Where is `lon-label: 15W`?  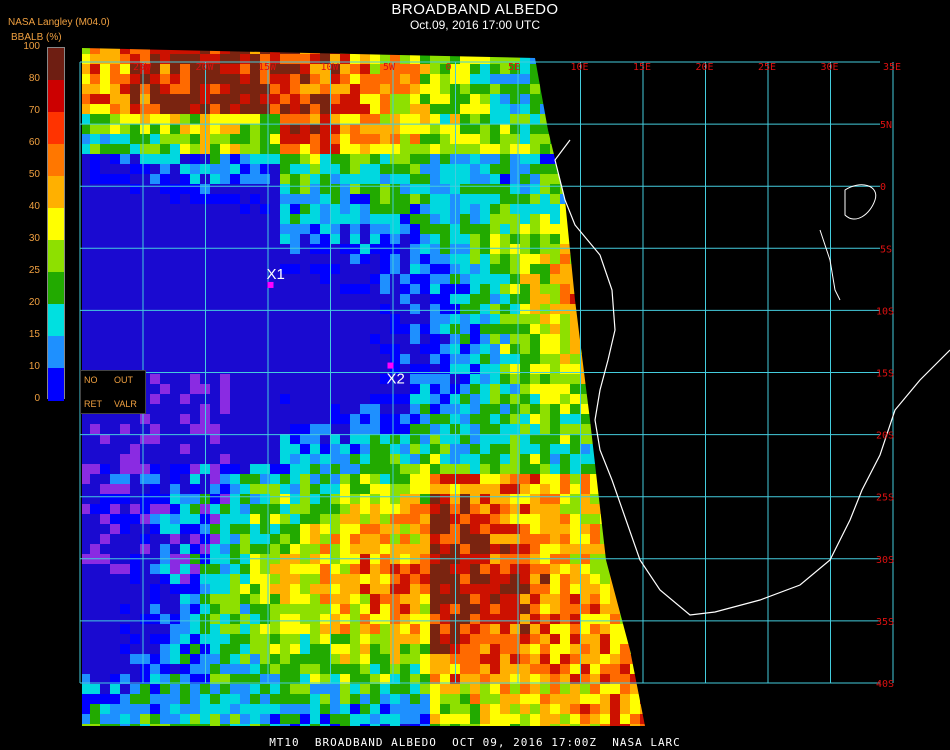 lon-label: 15W is located at coordinates (267, 67).